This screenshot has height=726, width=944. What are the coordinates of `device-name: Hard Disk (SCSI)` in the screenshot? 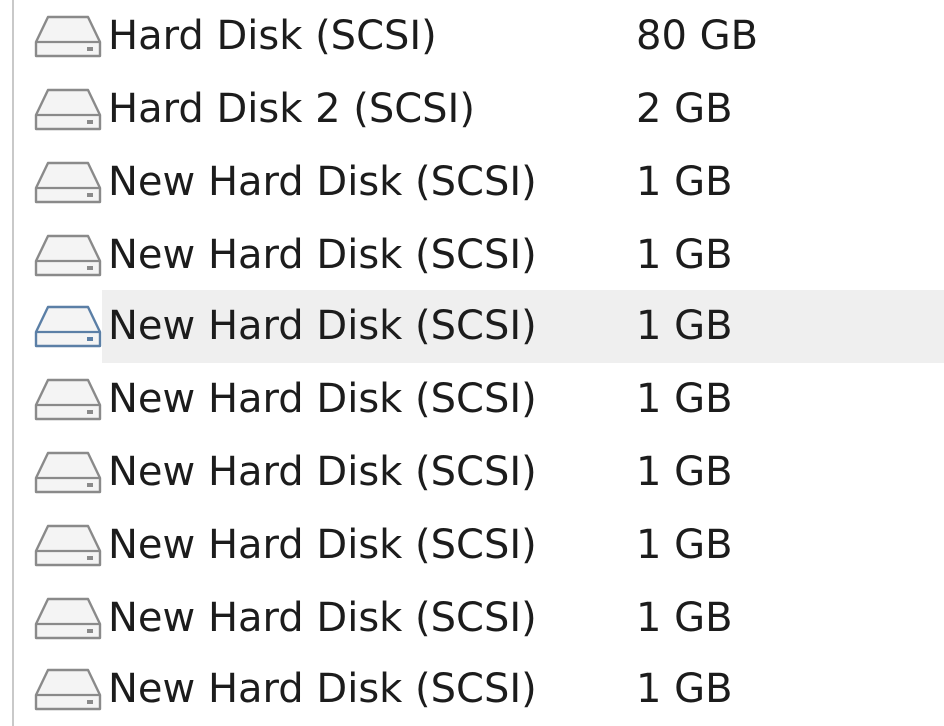 It's located at (272, 36).